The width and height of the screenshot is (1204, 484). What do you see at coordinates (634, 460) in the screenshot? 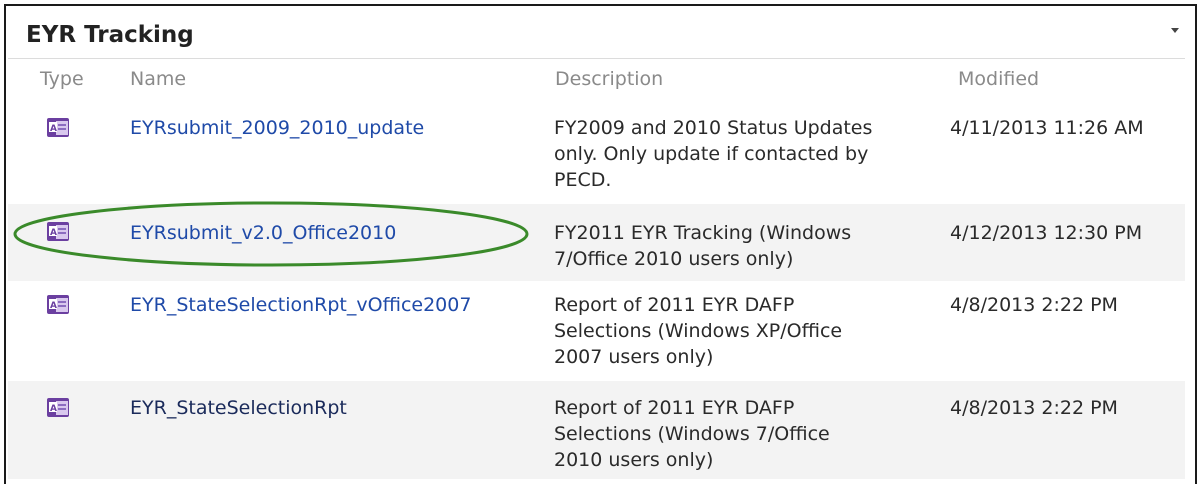
I see `description-line: 2010 users only)` at bounding box center [634, 460].